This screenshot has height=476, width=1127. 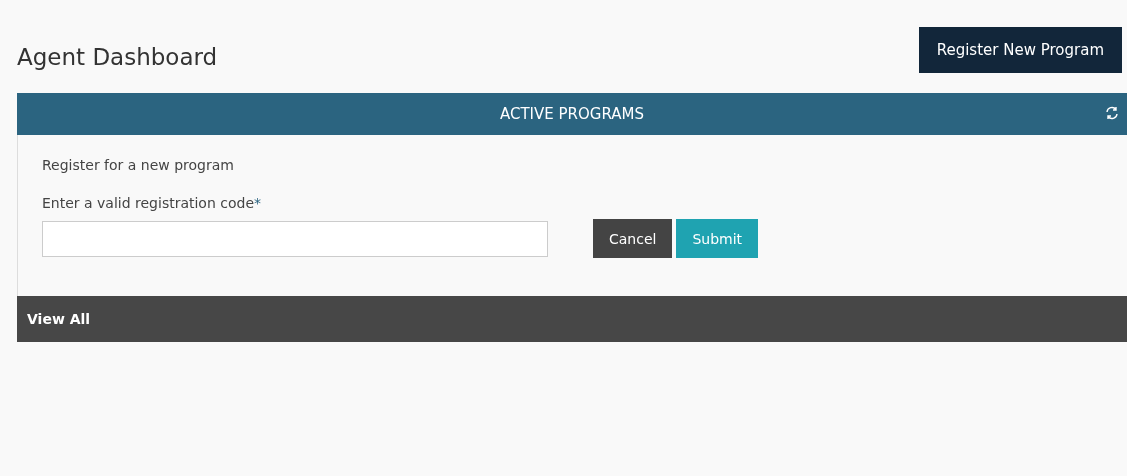 What do you see at coordinates (295, 238) in the screenshot?
I see `registration-code-input` at bounding box center [295, 238].